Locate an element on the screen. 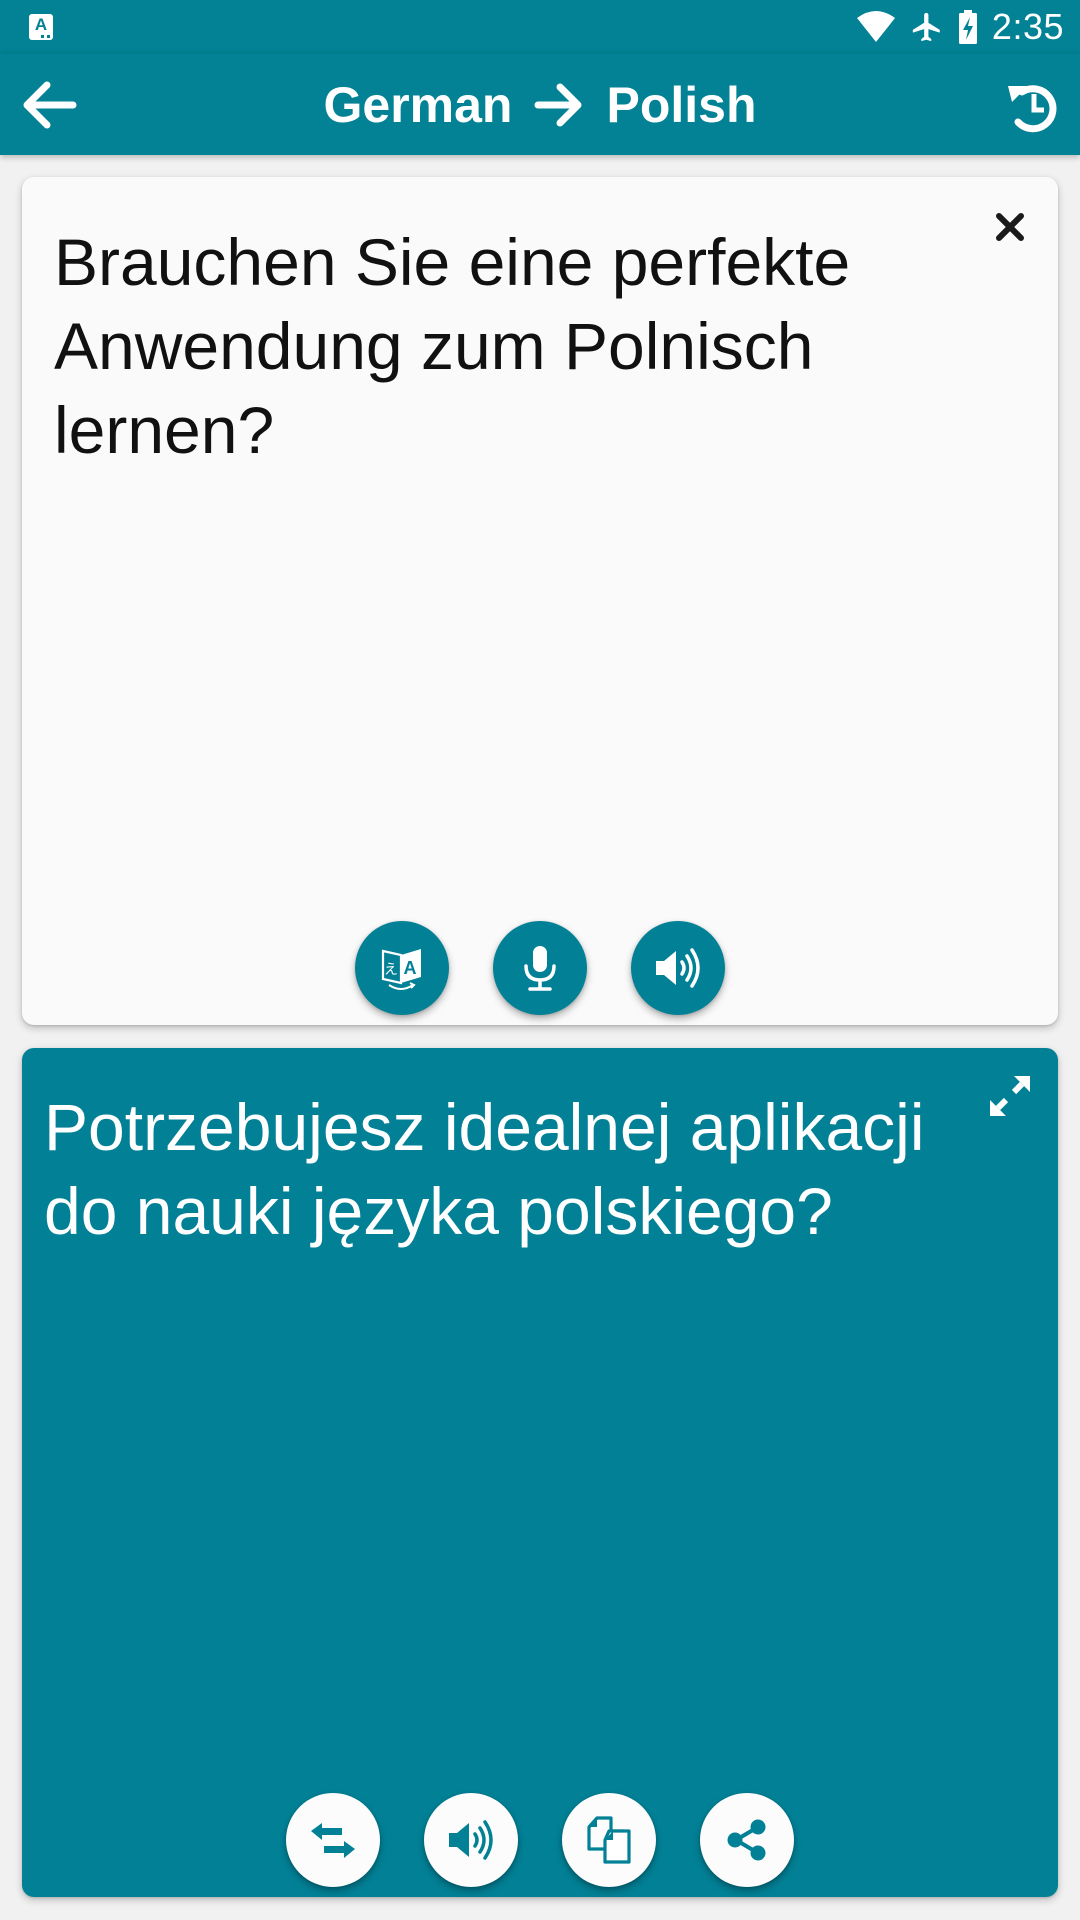  copy-icon is located at coordinates (609, 1840).